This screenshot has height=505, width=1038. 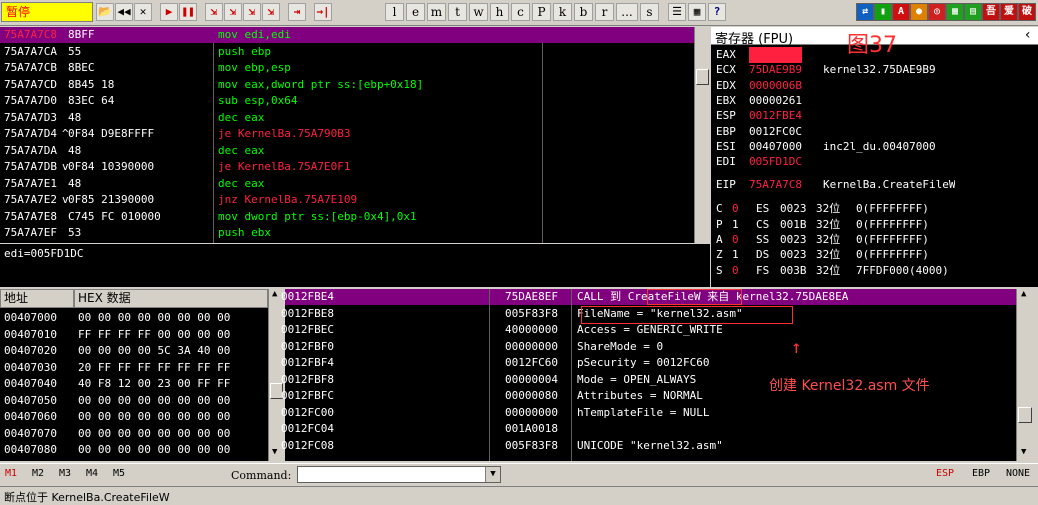 What do you see at coordinates (991, 12) in the screenshot?
I see `wu-icon: 吾` at bounding box center [991, 12].